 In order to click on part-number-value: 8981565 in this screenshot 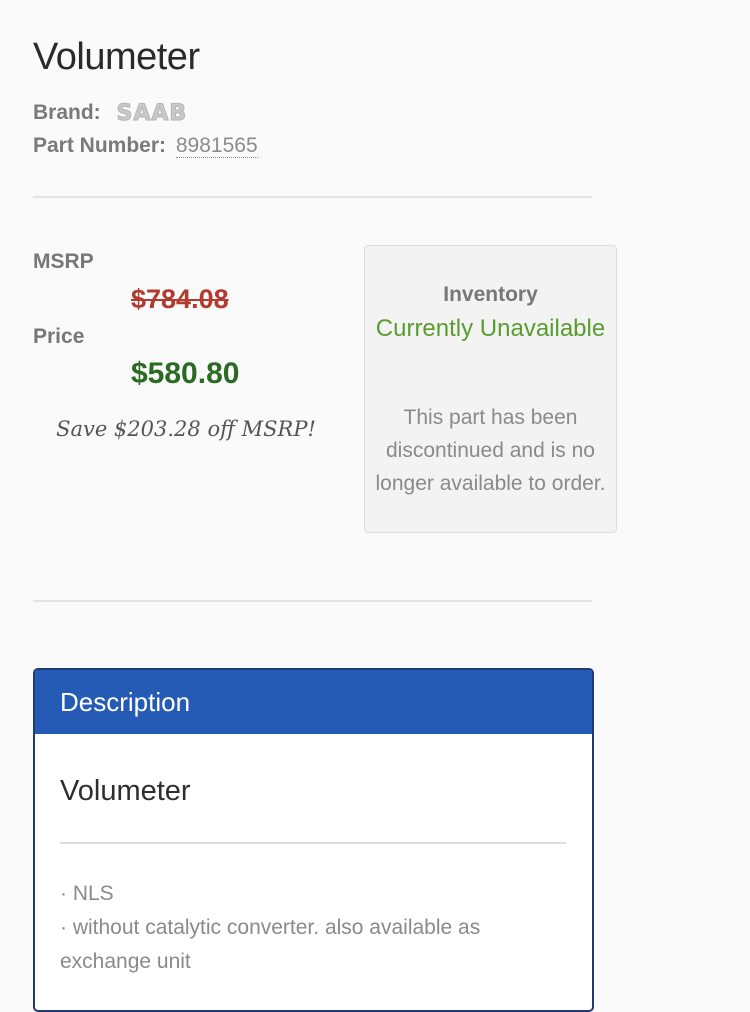, I will do `click(216, 146)`.